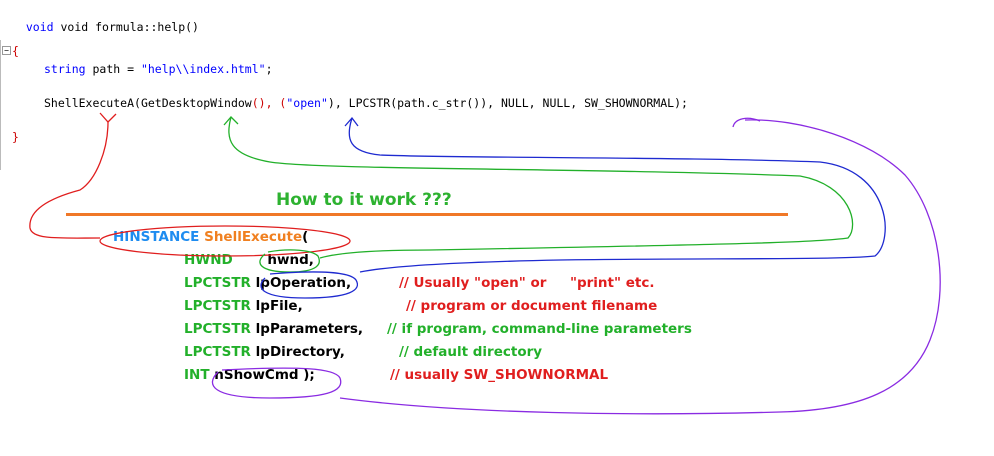 Image resolution: width=994 pixels, height=456 pixels. What do you see at coordinates (108, 117) in the screenshot?
I see `arrow-red` at bounding box center [108, 117].